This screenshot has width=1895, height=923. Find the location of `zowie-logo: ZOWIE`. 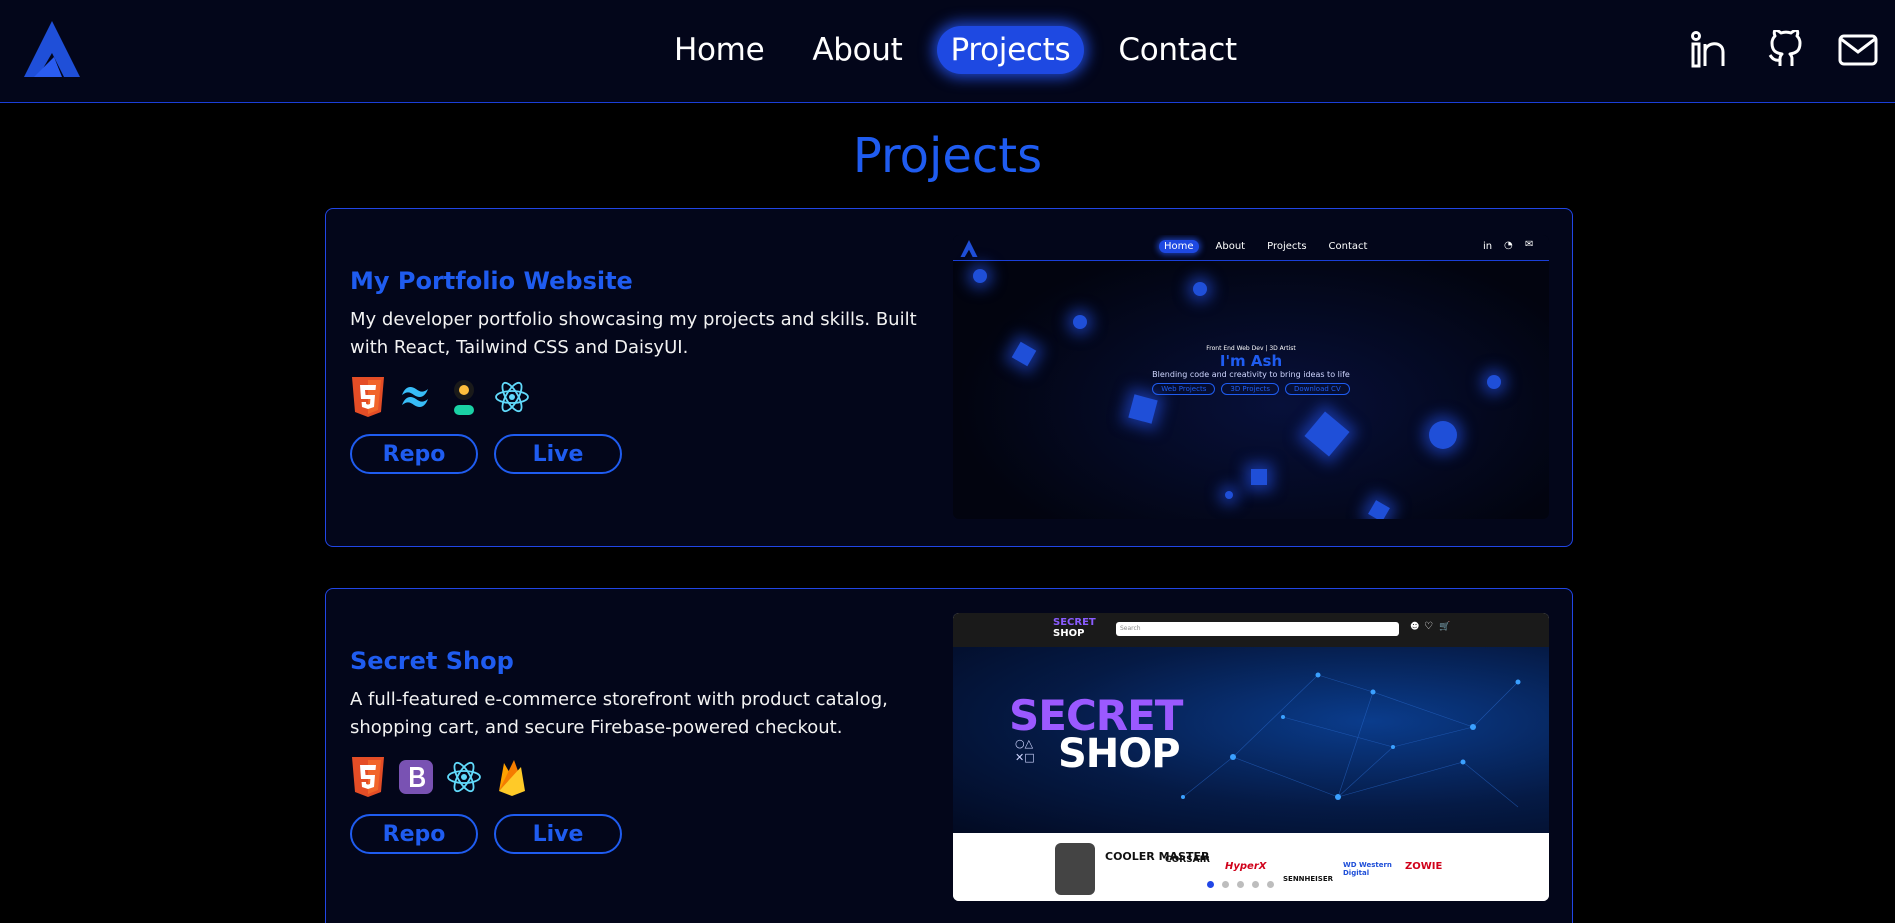

zowie-logo: ZOWIE is located at coordinates (1424, 866).